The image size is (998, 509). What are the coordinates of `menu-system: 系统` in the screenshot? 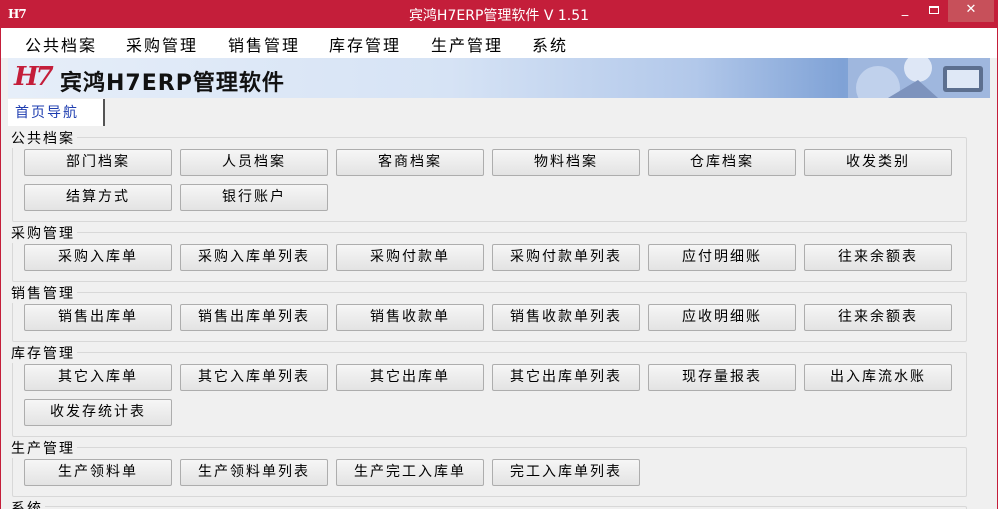 It's located at (550, 44).